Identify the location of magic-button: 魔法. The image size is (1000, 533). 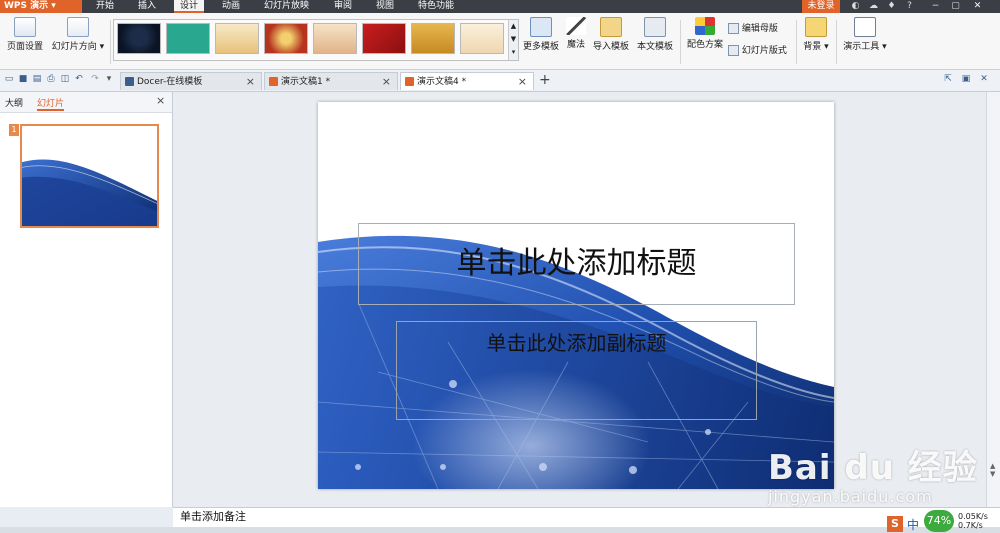
(576, 33).